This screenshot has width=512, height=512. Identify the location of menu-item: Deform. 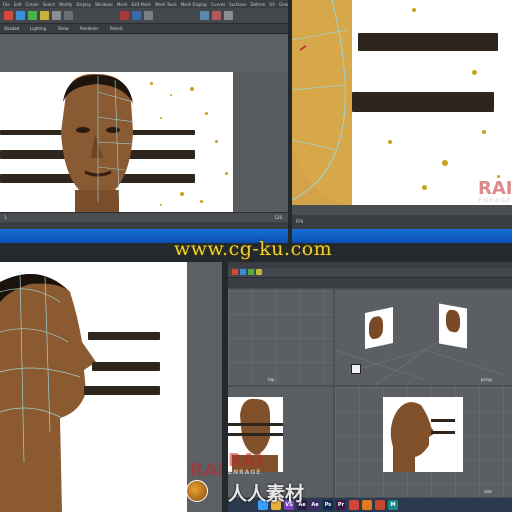
(257, 4).